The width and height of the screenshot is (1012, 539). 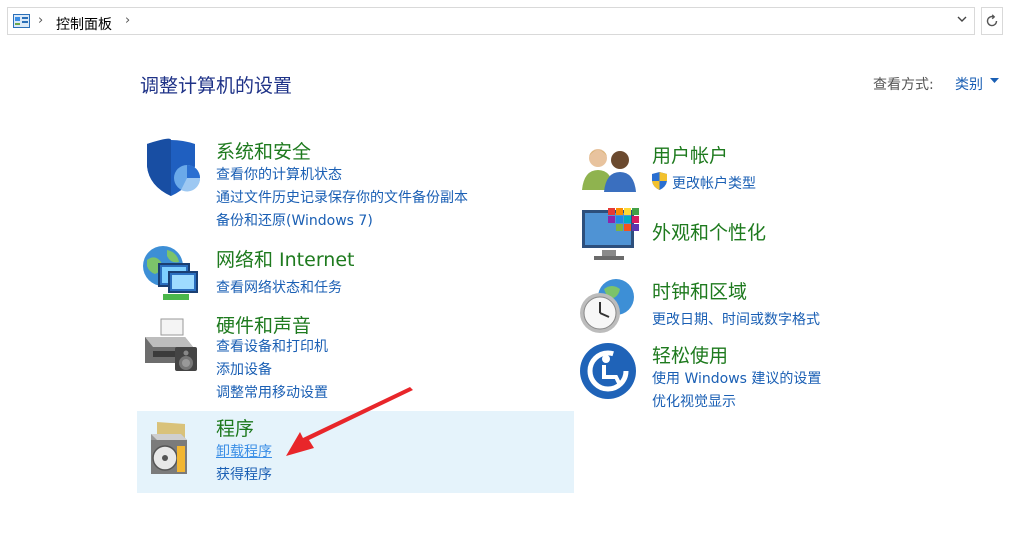 I want to click on clock-globe-icon, so click(x=607, y=306).